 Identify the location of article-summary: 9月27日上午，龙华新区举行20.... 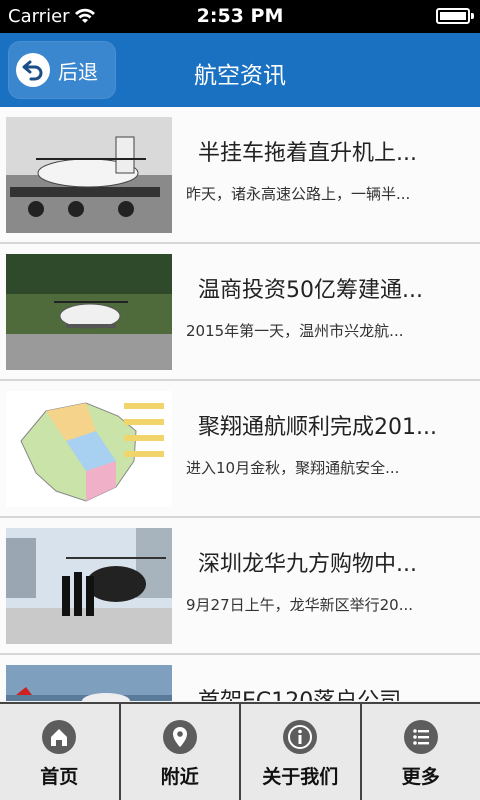
(300, 605).